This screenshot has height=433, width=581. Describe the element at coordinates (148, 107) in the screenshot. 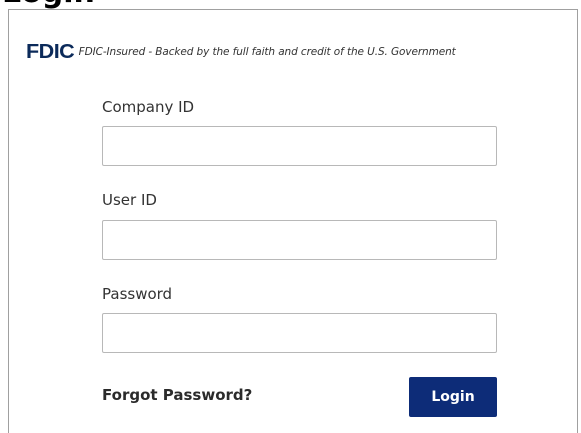

I see `company-id-label: Company ID` at that location.